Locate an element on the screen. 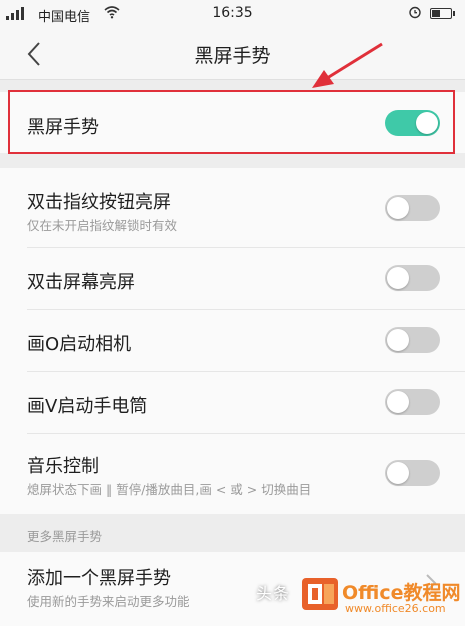 Image resolution: width=465 pixels, height=626 pixels. watermark-brand: Office教程网 is located at coordinates (401, 593).